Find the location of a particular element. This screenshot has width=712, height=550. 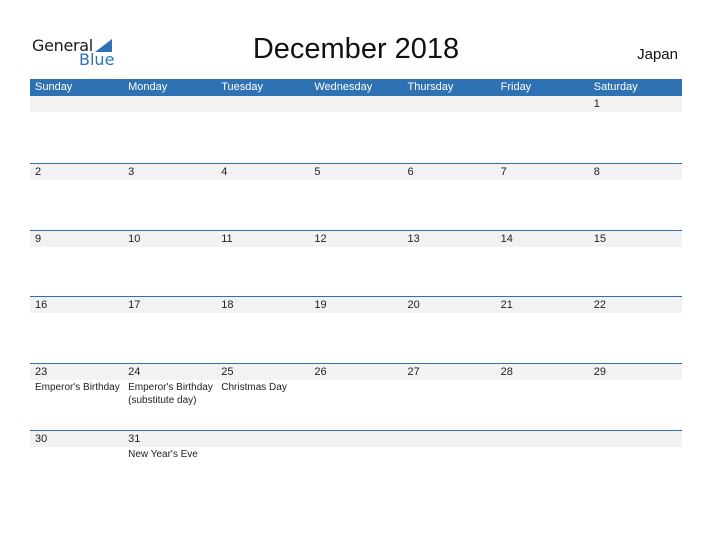

day-cell: 31 New Year's Eve is located at coordinates (169, 446).